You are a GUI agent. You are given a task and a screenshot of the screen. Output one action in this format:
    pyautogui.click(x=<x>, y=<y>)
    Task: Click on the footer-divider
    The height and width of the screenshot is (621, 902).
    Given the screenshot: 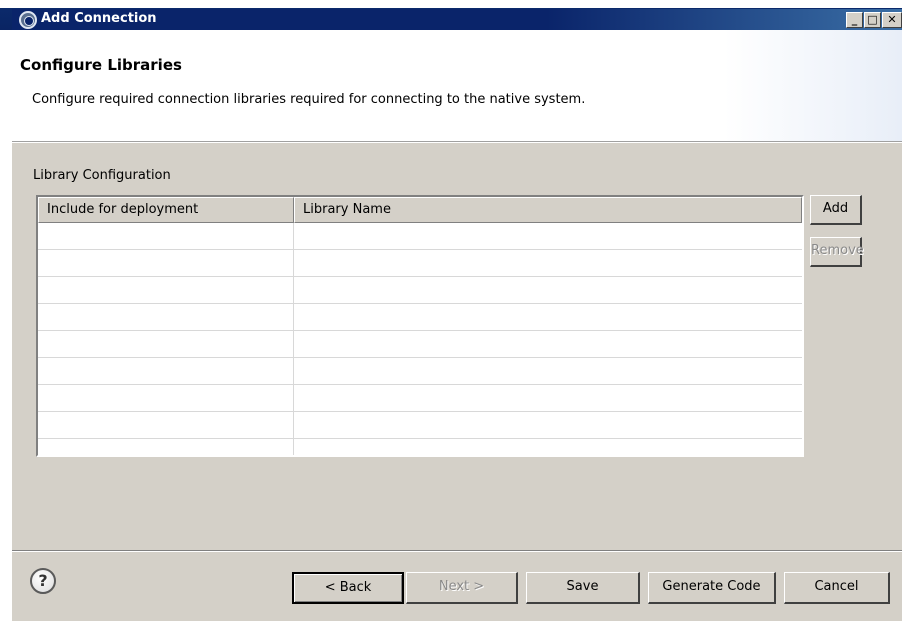 What is the action you would take?
    pyautogui.click(x=457, y=551)
    